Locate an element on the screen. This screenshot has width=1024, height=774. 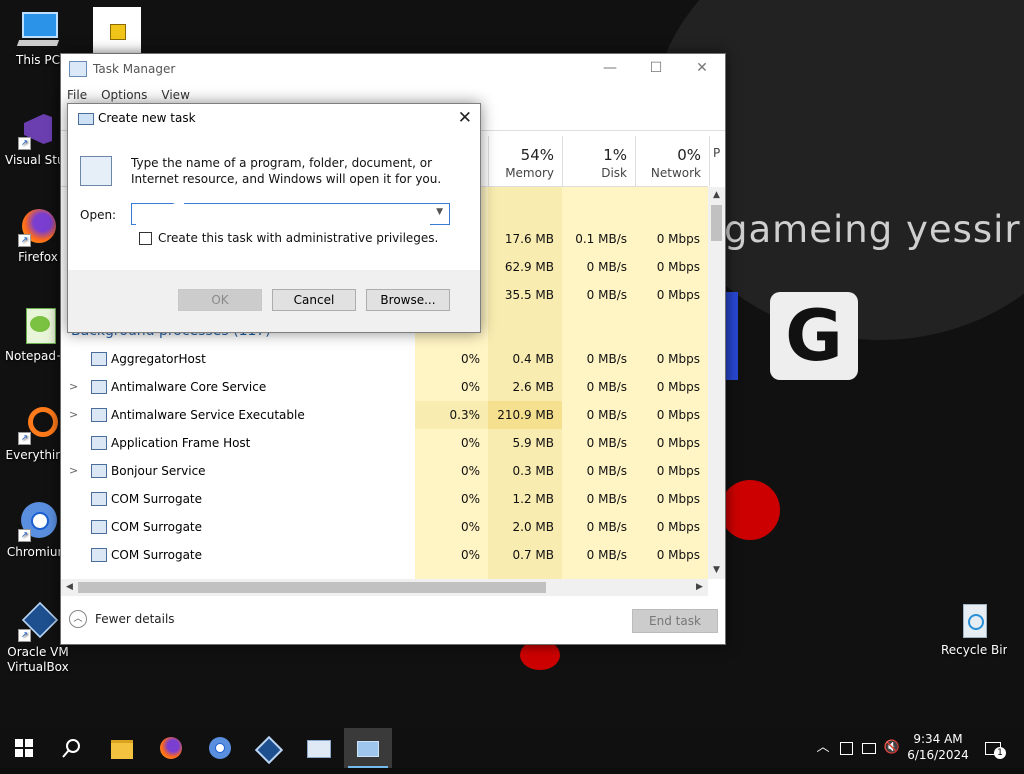
tray-volume-icon: 🔇 is located at coordinates (892, 748).